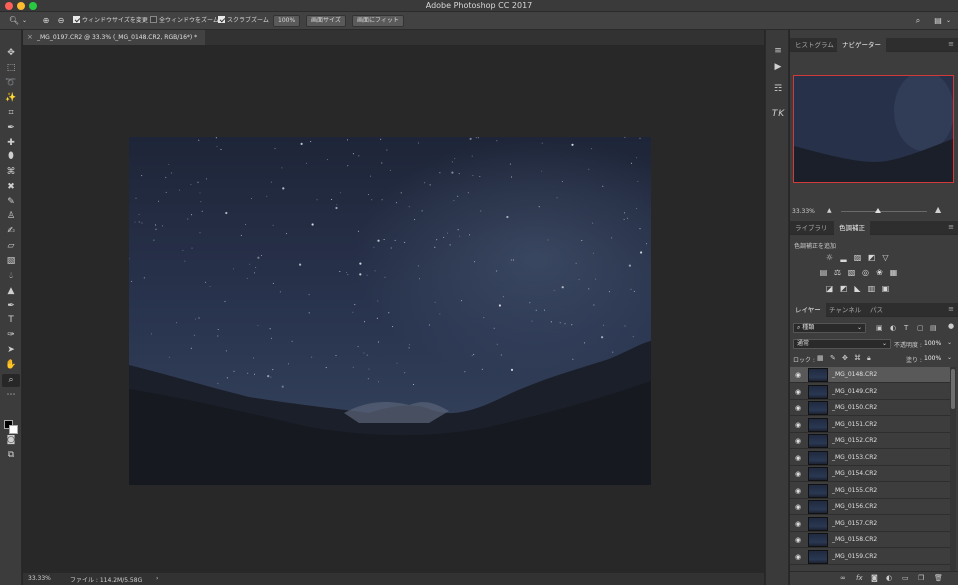 The height and width of the screenshot is (585, 958). I want to click on color-balance-icon: ⚖, so click(837, 273).